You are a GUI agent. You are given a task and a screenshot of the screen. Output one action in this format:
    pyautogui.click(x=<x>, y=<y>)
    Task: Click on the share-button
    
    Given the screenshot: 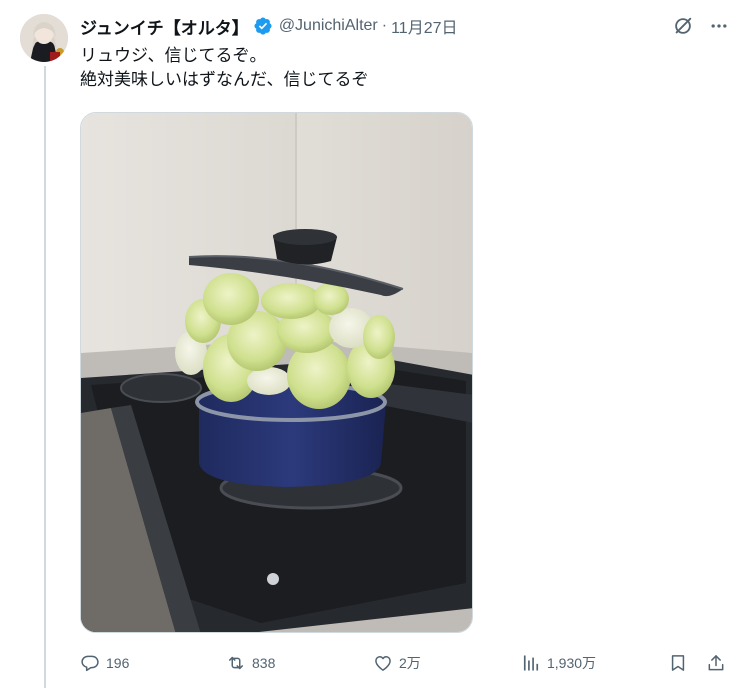 What is the action you would take?
    pyautogui.click(x=719, y=663)
    